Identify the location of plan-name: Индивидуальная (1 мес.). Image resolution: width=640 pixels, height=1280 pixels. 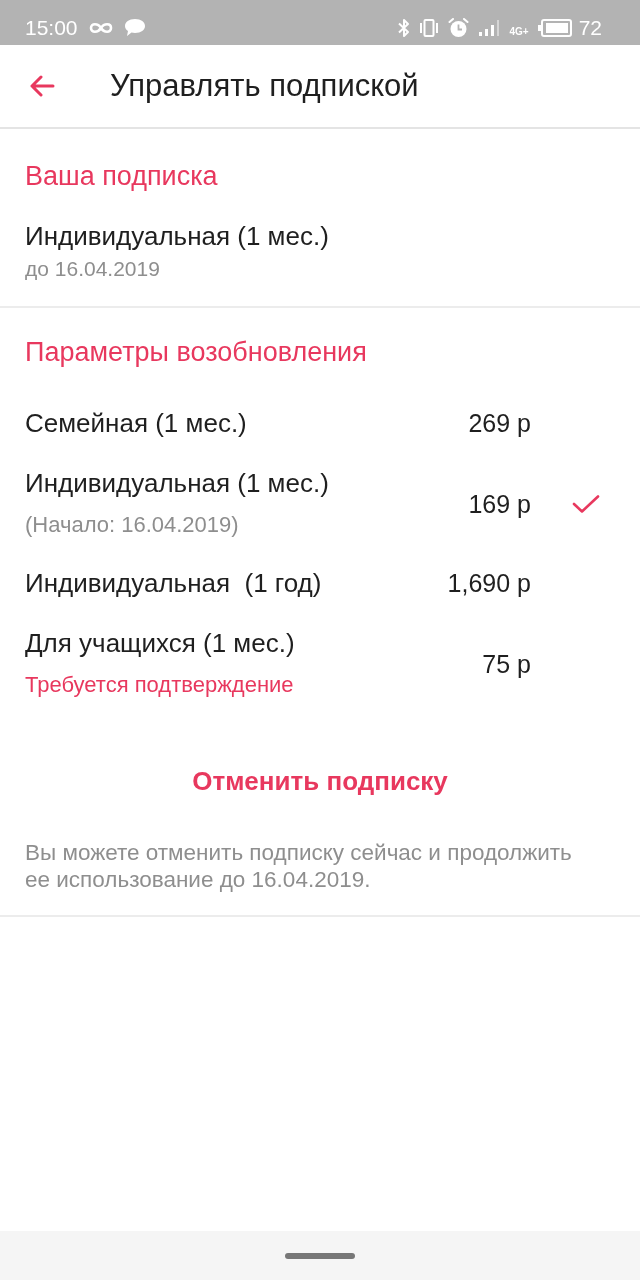
(177, 483).